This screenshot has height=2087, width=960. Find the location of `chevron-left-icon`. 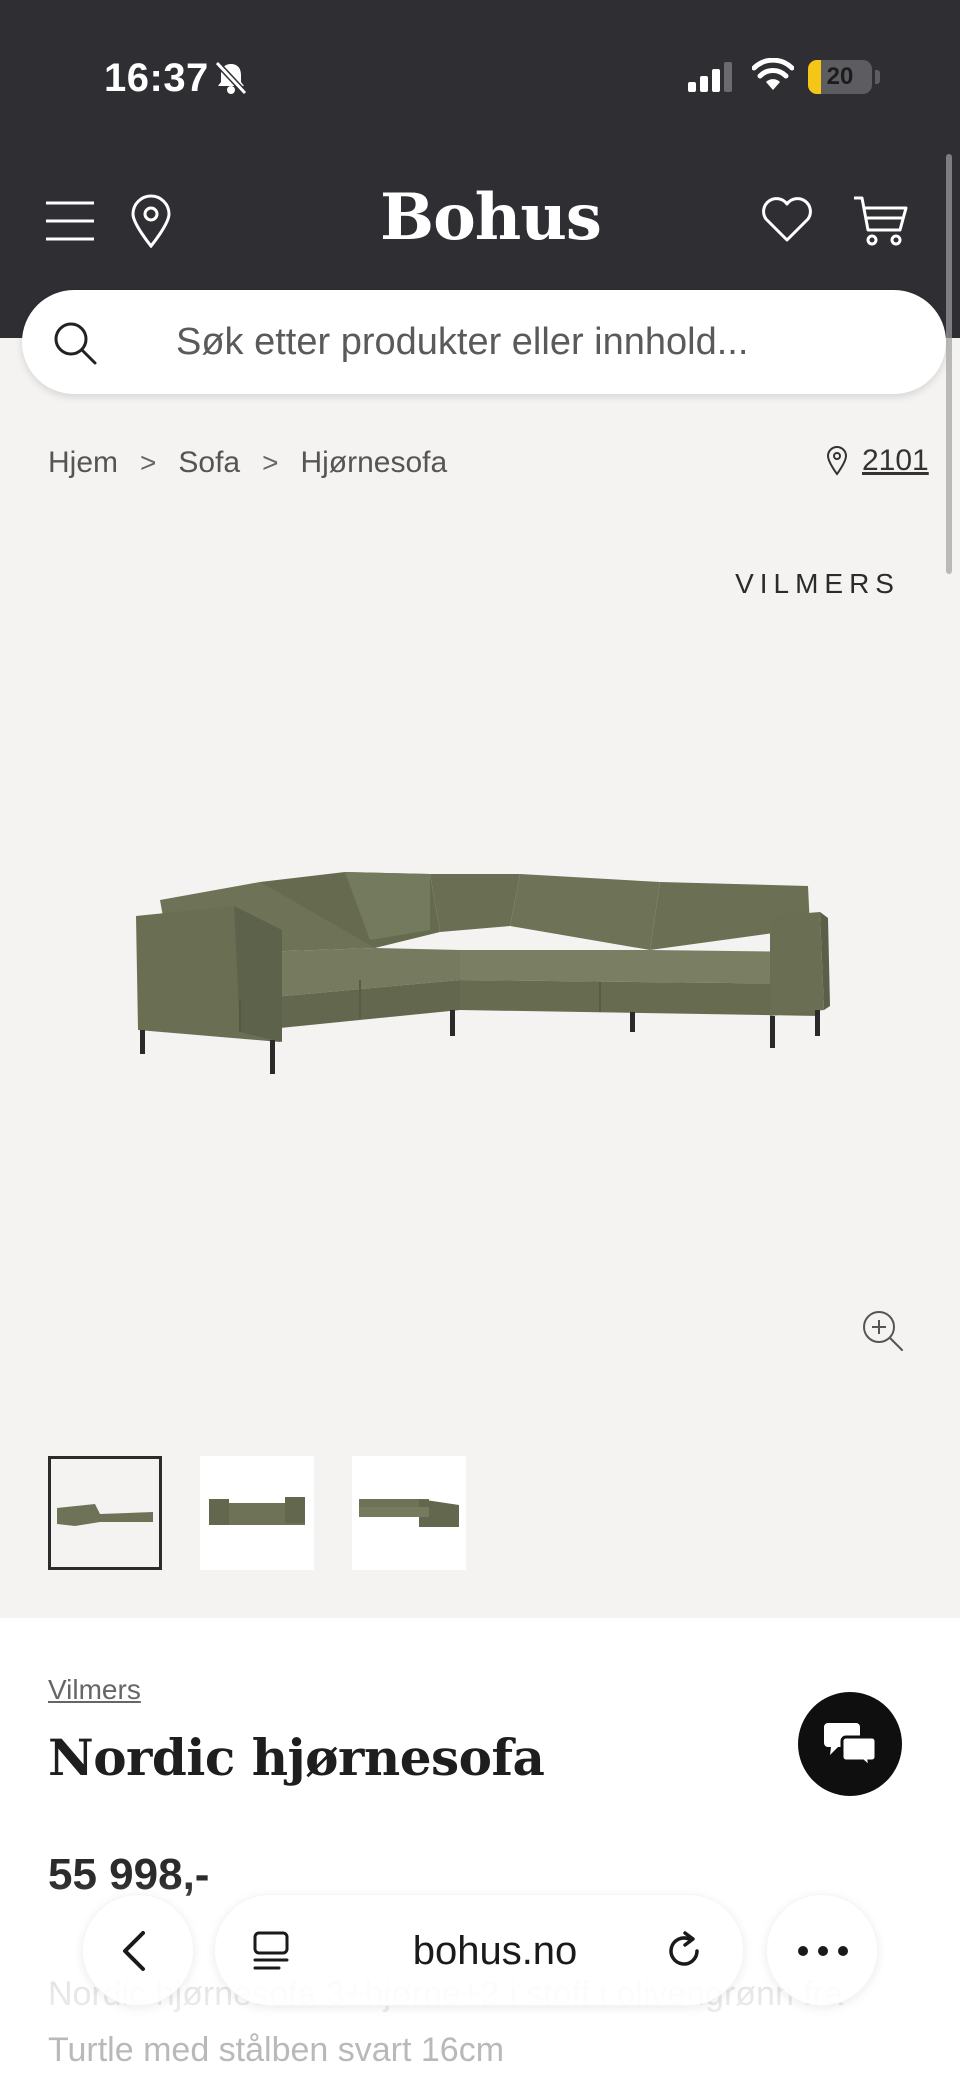

chevron-left-icon is located at coordinates (134, 1951).